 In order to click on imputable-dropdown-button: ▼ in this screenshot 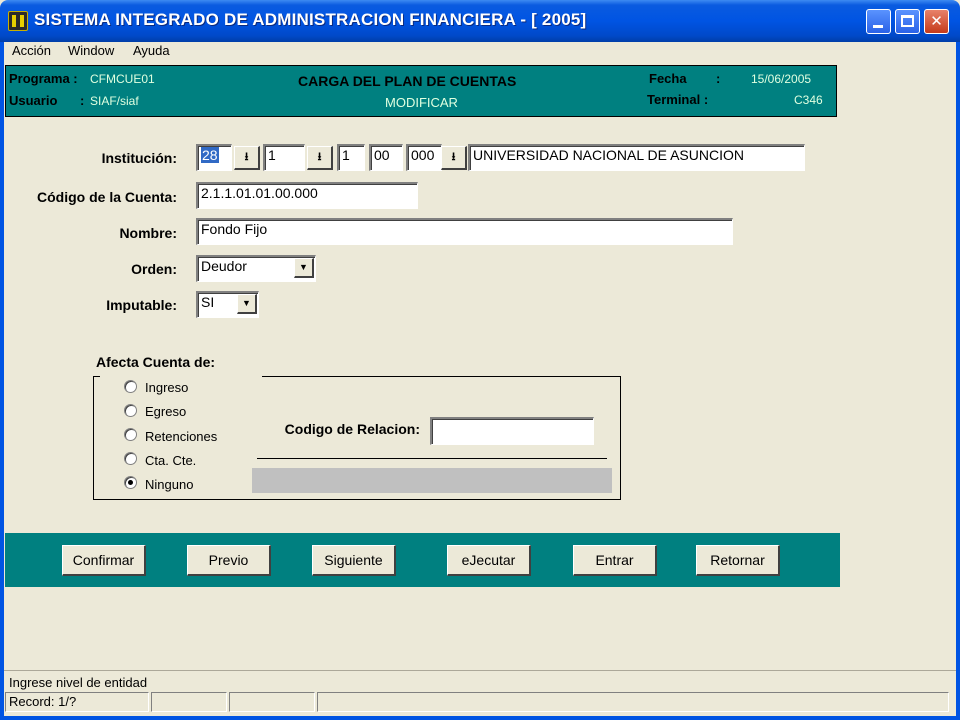, I will do `click(247, 304)`.